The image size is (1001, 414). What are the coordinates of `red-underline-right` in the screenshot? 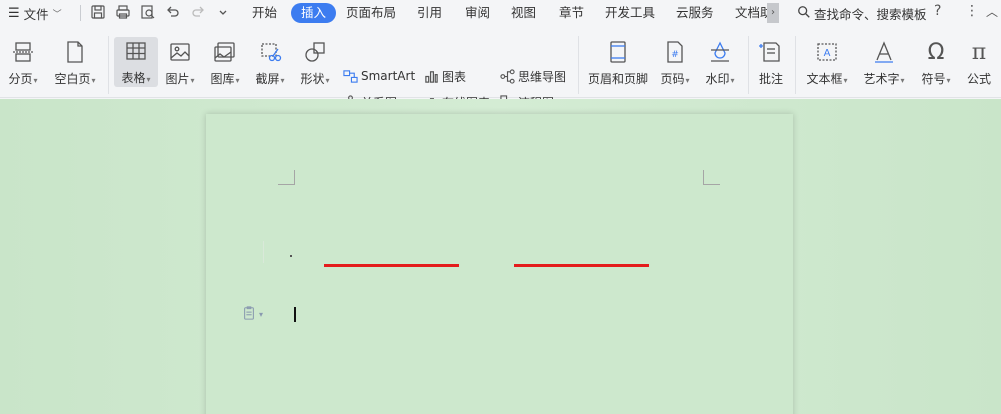 It's located at (581, 265).